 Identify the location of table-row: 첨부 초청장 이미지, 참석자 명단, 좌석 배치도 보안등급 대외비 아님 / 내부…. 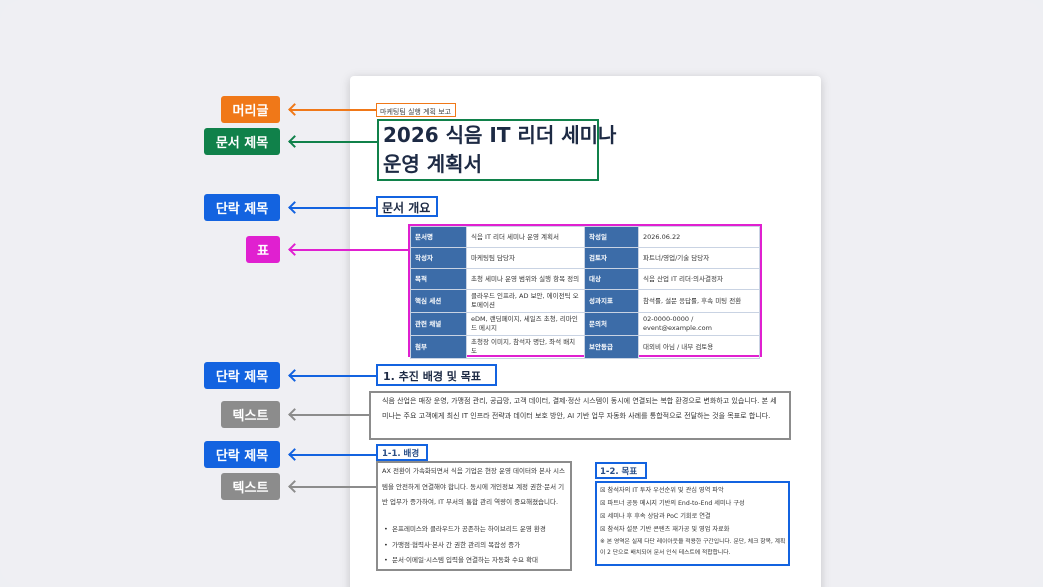
(585, 347).